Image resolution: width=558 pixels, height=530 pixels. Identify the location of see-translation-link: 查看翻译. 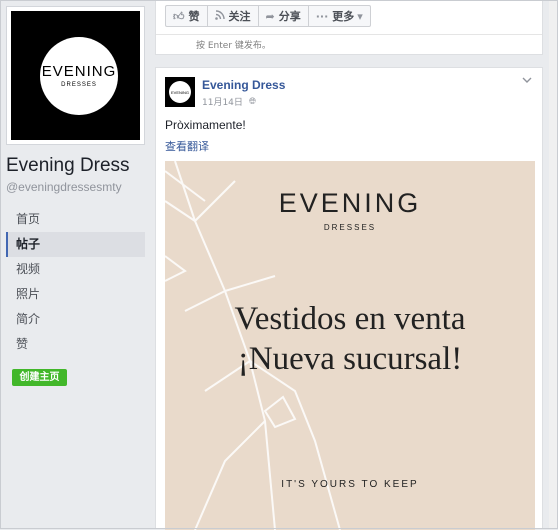
(187, 146).